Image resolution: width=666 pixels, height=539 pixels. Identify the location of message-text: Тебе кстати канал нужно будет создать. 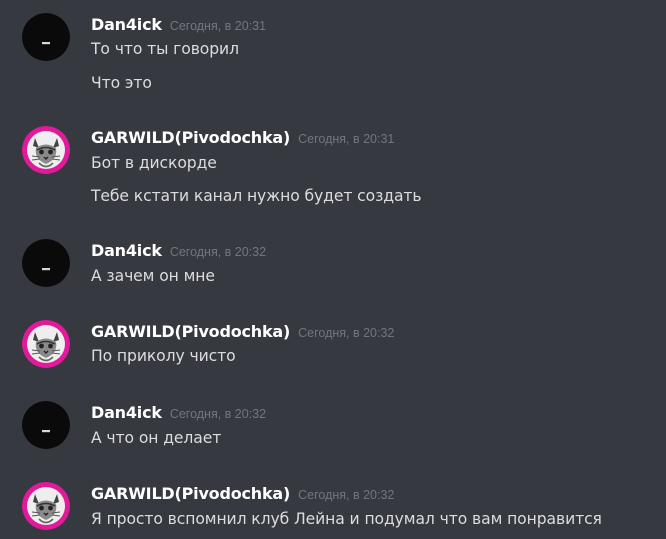
(256, 196).